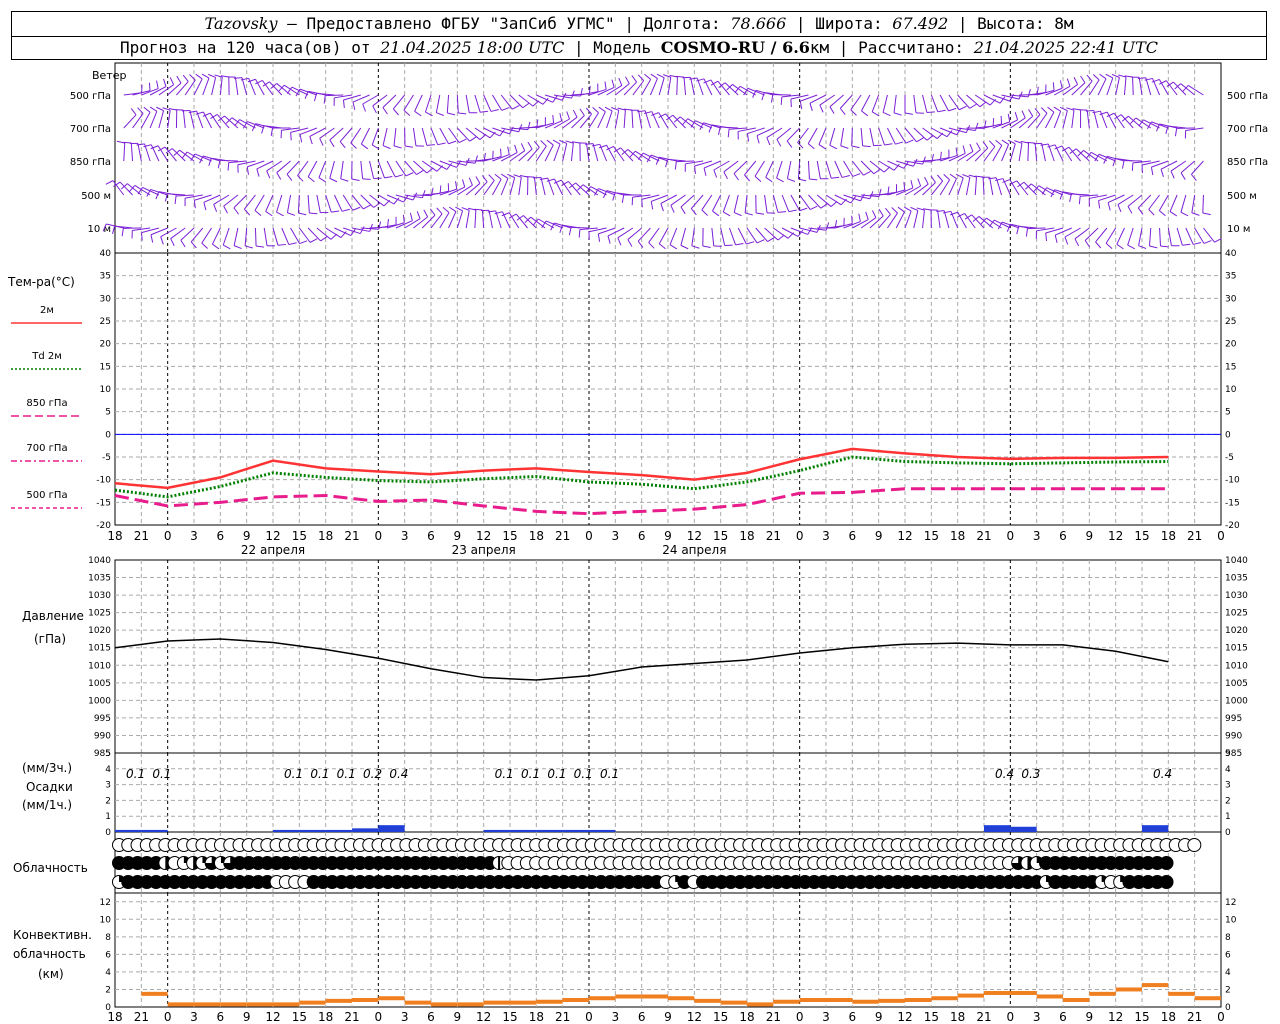  Describe the element at coordinates (108, 938) in the screenshot. I see `conv-tick-left: 8` at that location.